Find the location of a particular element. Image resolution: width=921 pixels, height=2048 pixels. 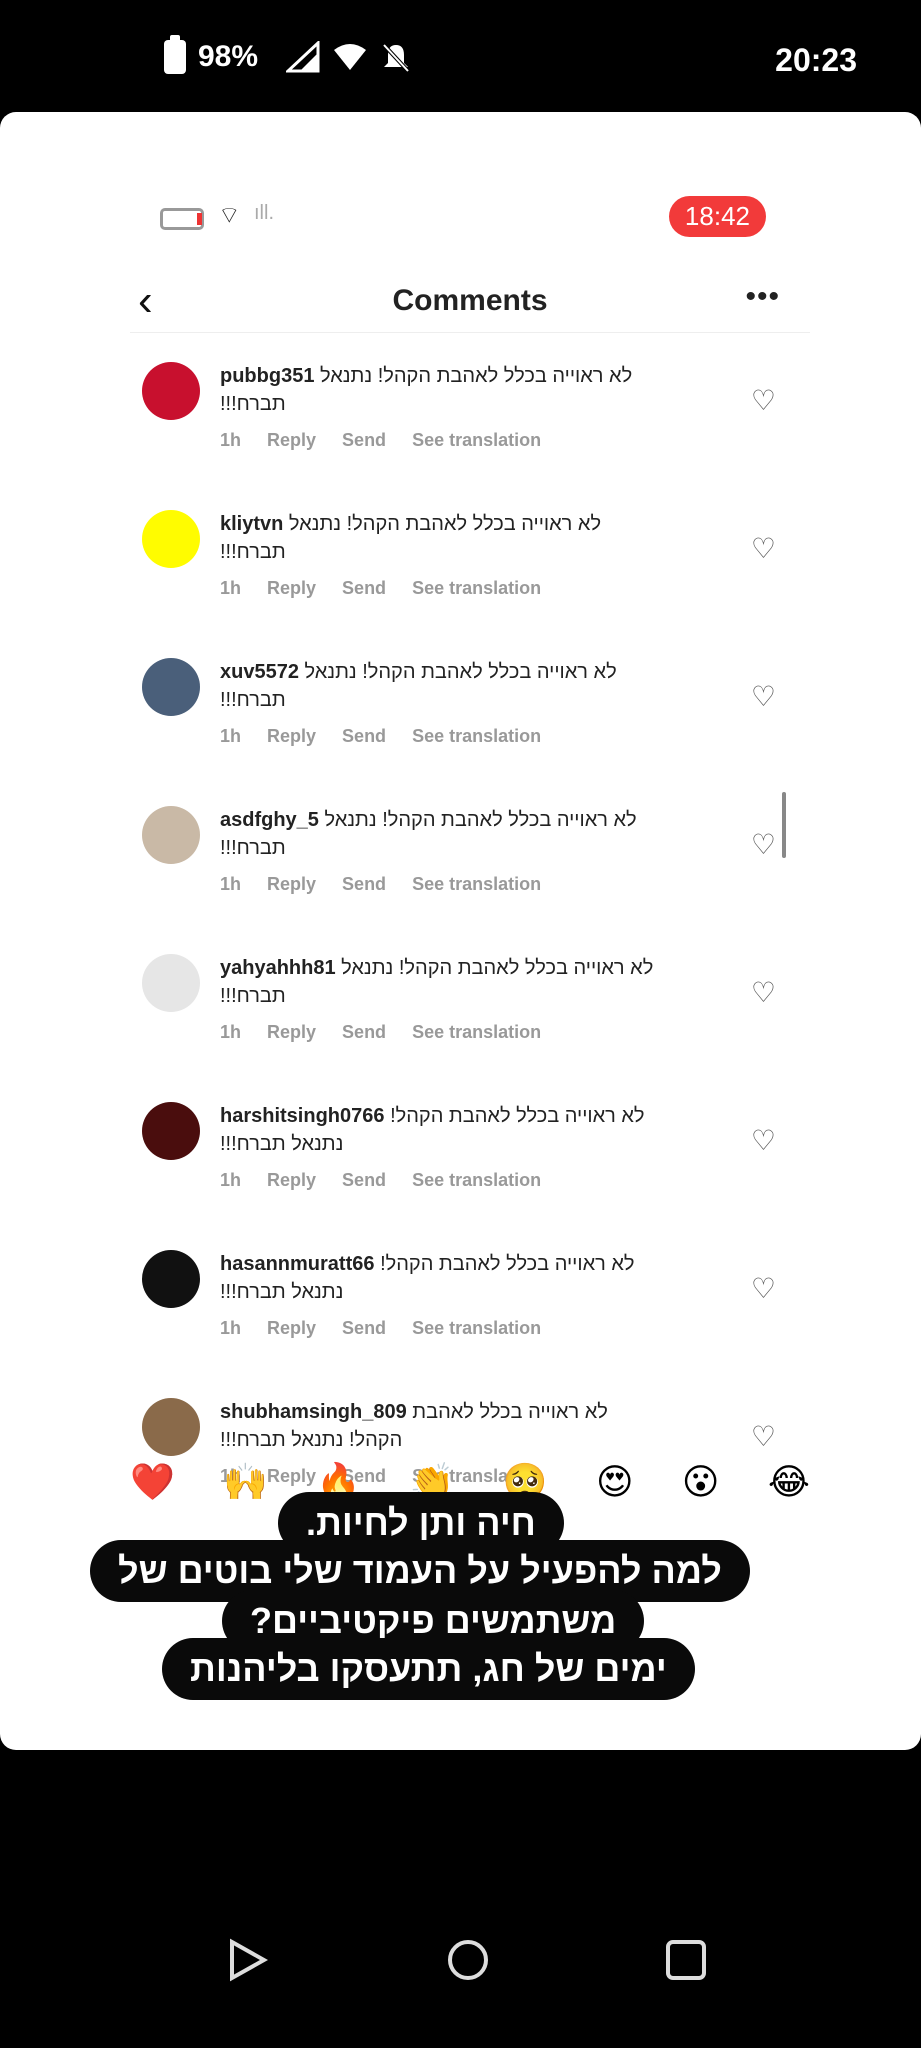

comment-username: asdfghy_5 is located at coordinates (269, 820).